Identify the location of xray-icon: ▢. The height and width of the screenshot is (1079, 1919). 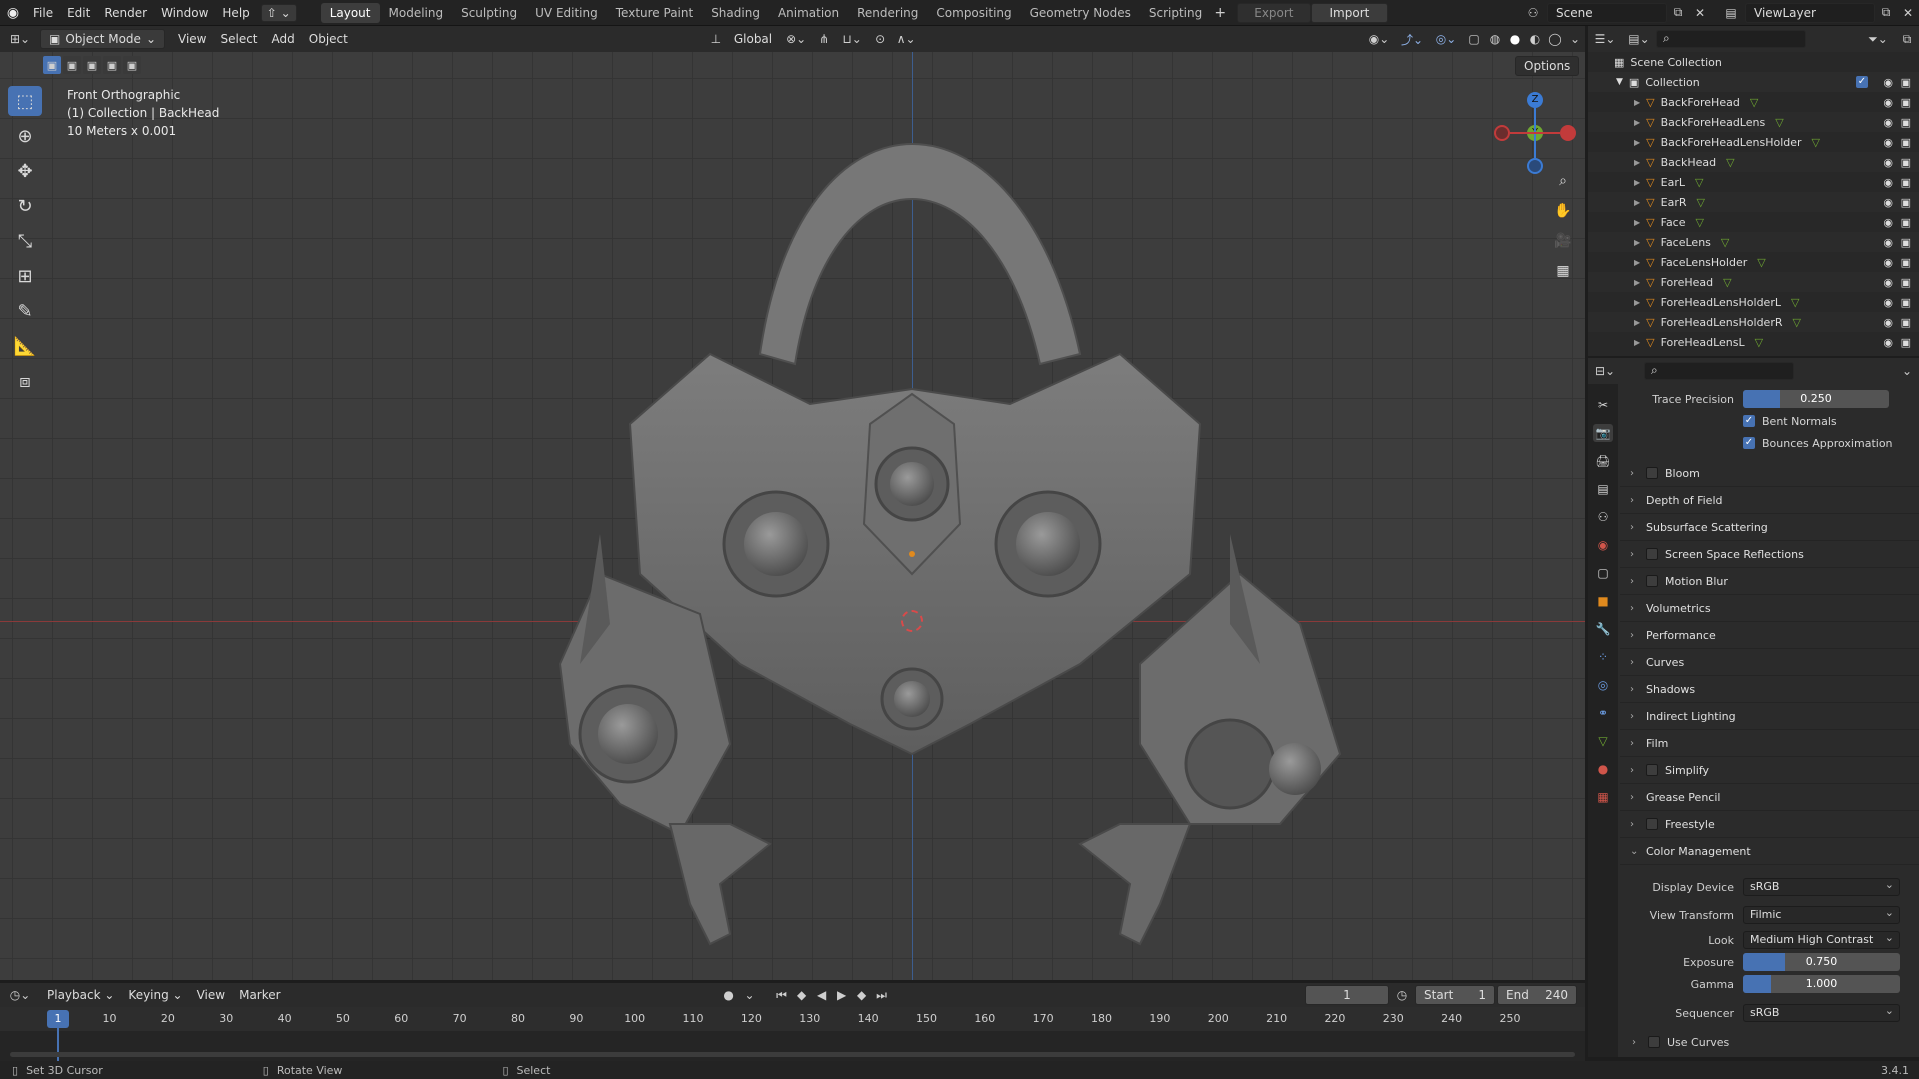
(1474, 39).